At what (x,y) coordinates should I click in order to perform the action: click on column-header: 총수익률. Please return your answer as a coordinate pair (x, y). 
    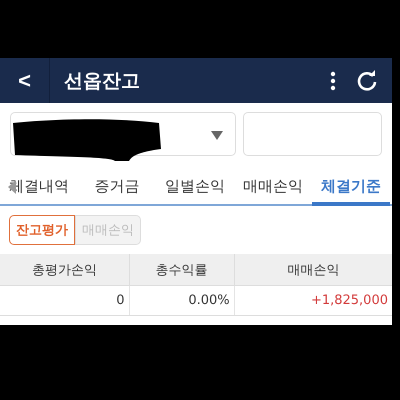
    Looking at the image, I should click on (181, 270).